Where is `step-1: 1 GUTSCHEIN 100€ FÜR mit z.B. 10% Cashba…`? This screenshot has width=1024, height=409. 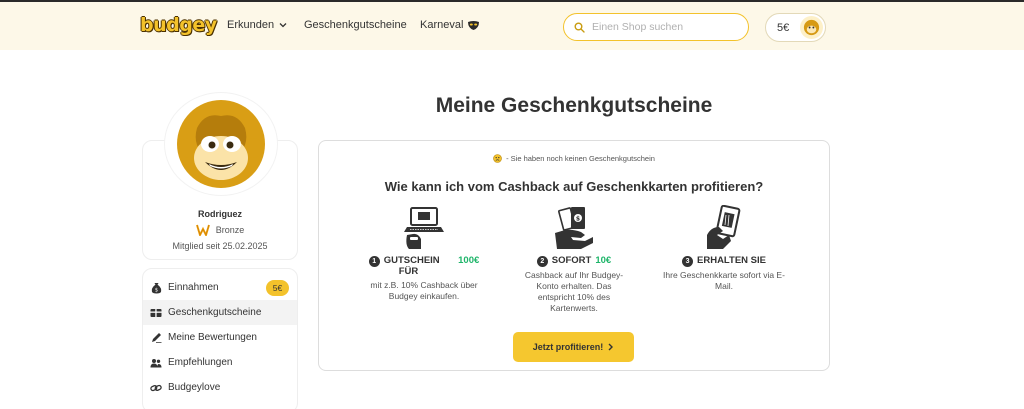
step-1: 1 GUTSCHEIN 100€ FÜR mit z.B. 10% Cashba… is located at coordinates (424, 253).